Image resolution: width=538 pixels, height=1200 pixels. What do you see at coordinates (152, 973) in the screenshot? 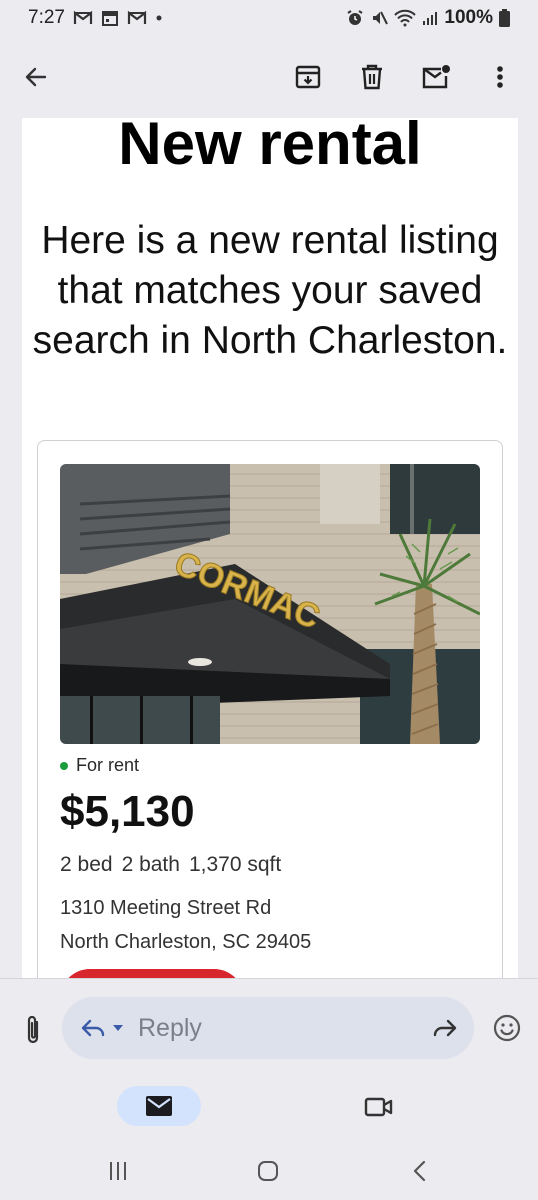
I see `listing-cta-button` at bounding box center [152, 973].